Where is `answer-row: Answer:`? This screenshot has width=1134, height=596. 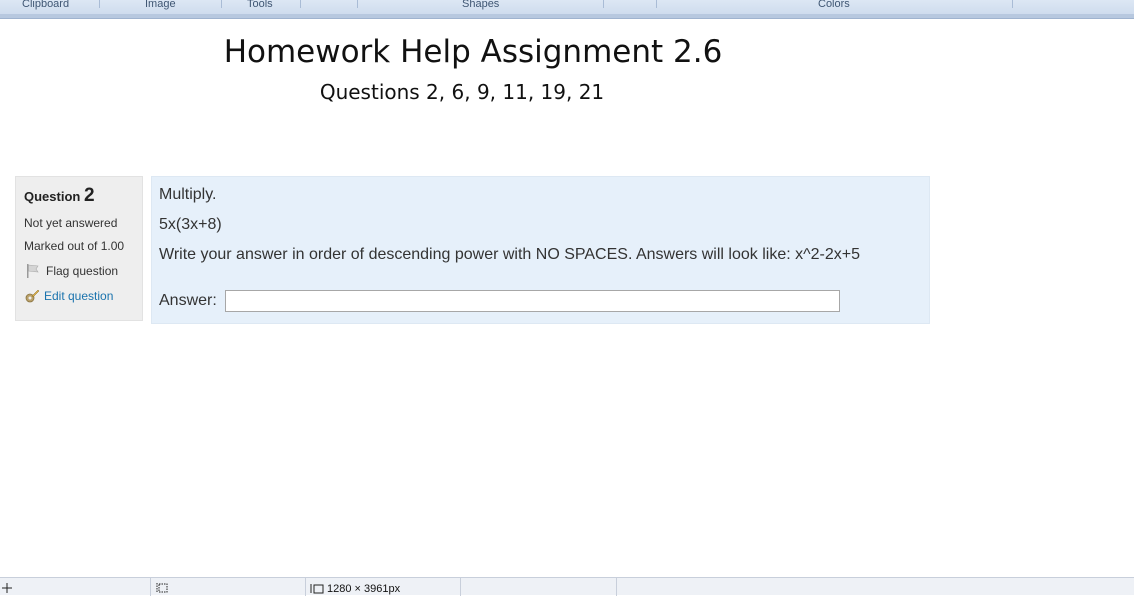 answer-row: Answer: is located at coordinates (499, 301).